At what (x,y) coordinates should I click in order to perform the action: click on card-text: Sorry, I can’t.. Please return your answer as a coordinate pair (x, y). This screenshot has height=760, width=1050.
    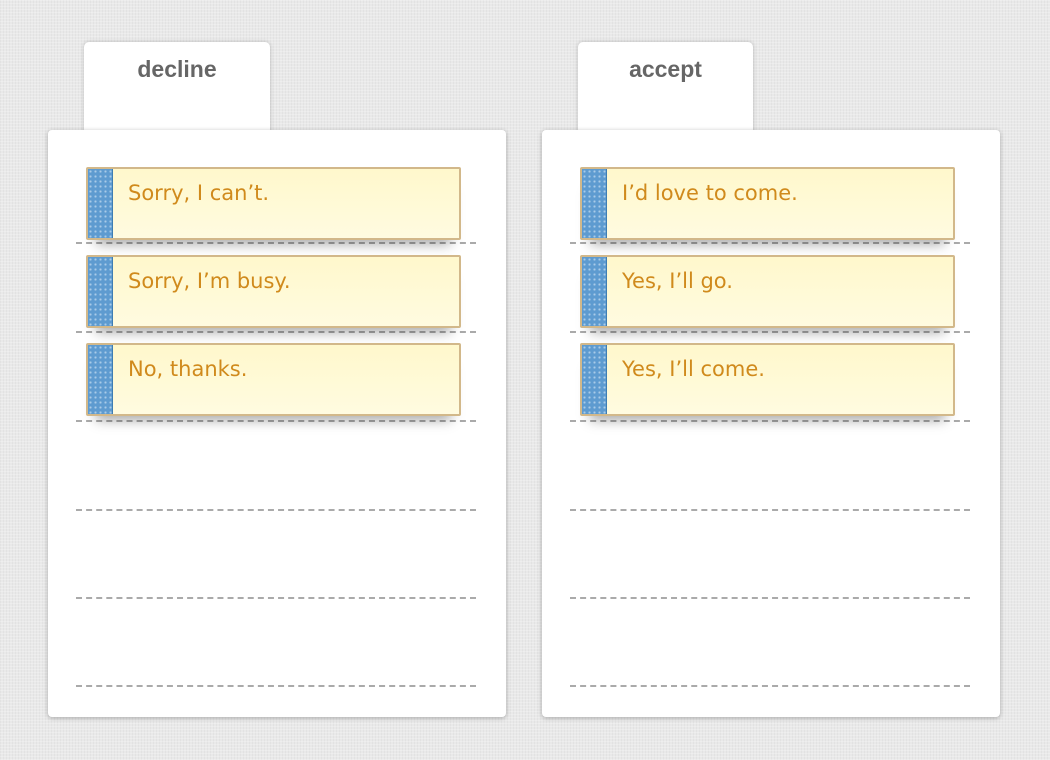
    Looking at the image, I should click on (199, 193).